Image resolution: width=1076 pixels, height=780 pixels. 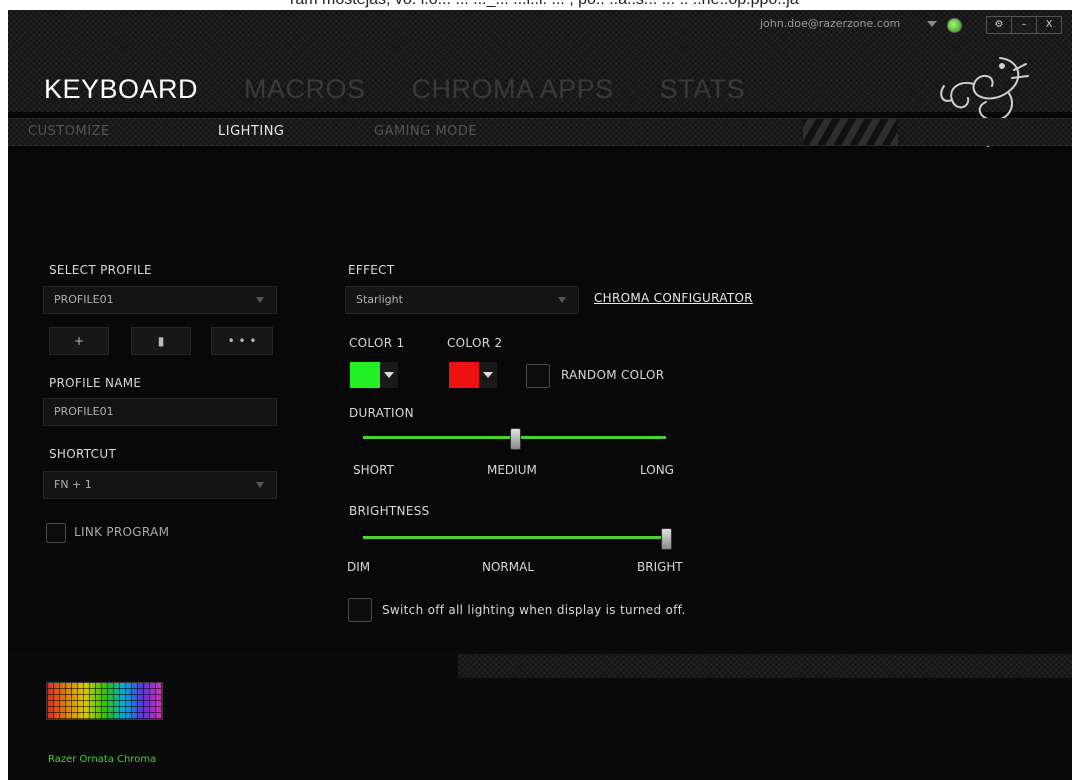 I want to click on select-profile-label: SELECT PROFILE, so click(x=100, y=270).